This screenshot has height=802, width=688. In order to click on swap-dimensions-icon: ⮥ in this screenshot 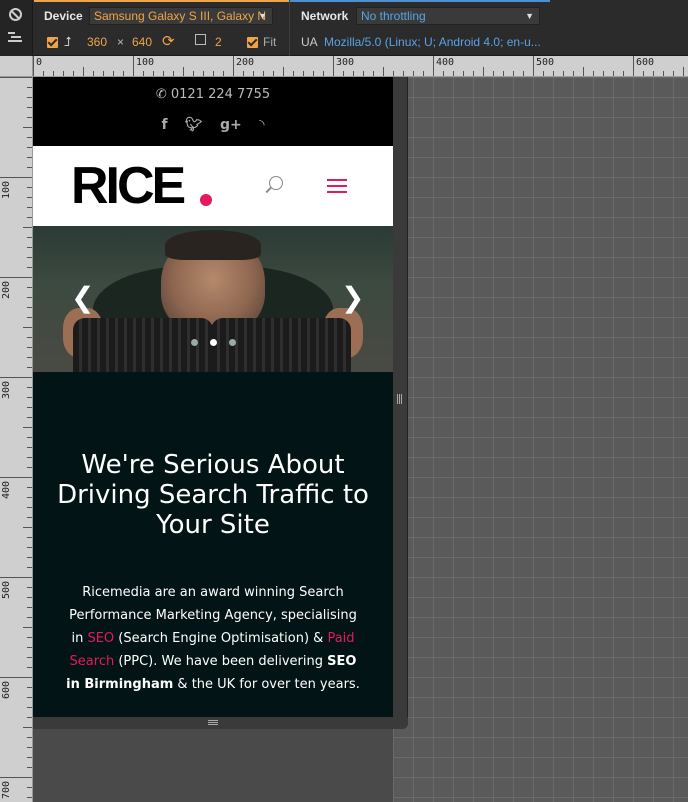, I will do `click(68, 42)`.